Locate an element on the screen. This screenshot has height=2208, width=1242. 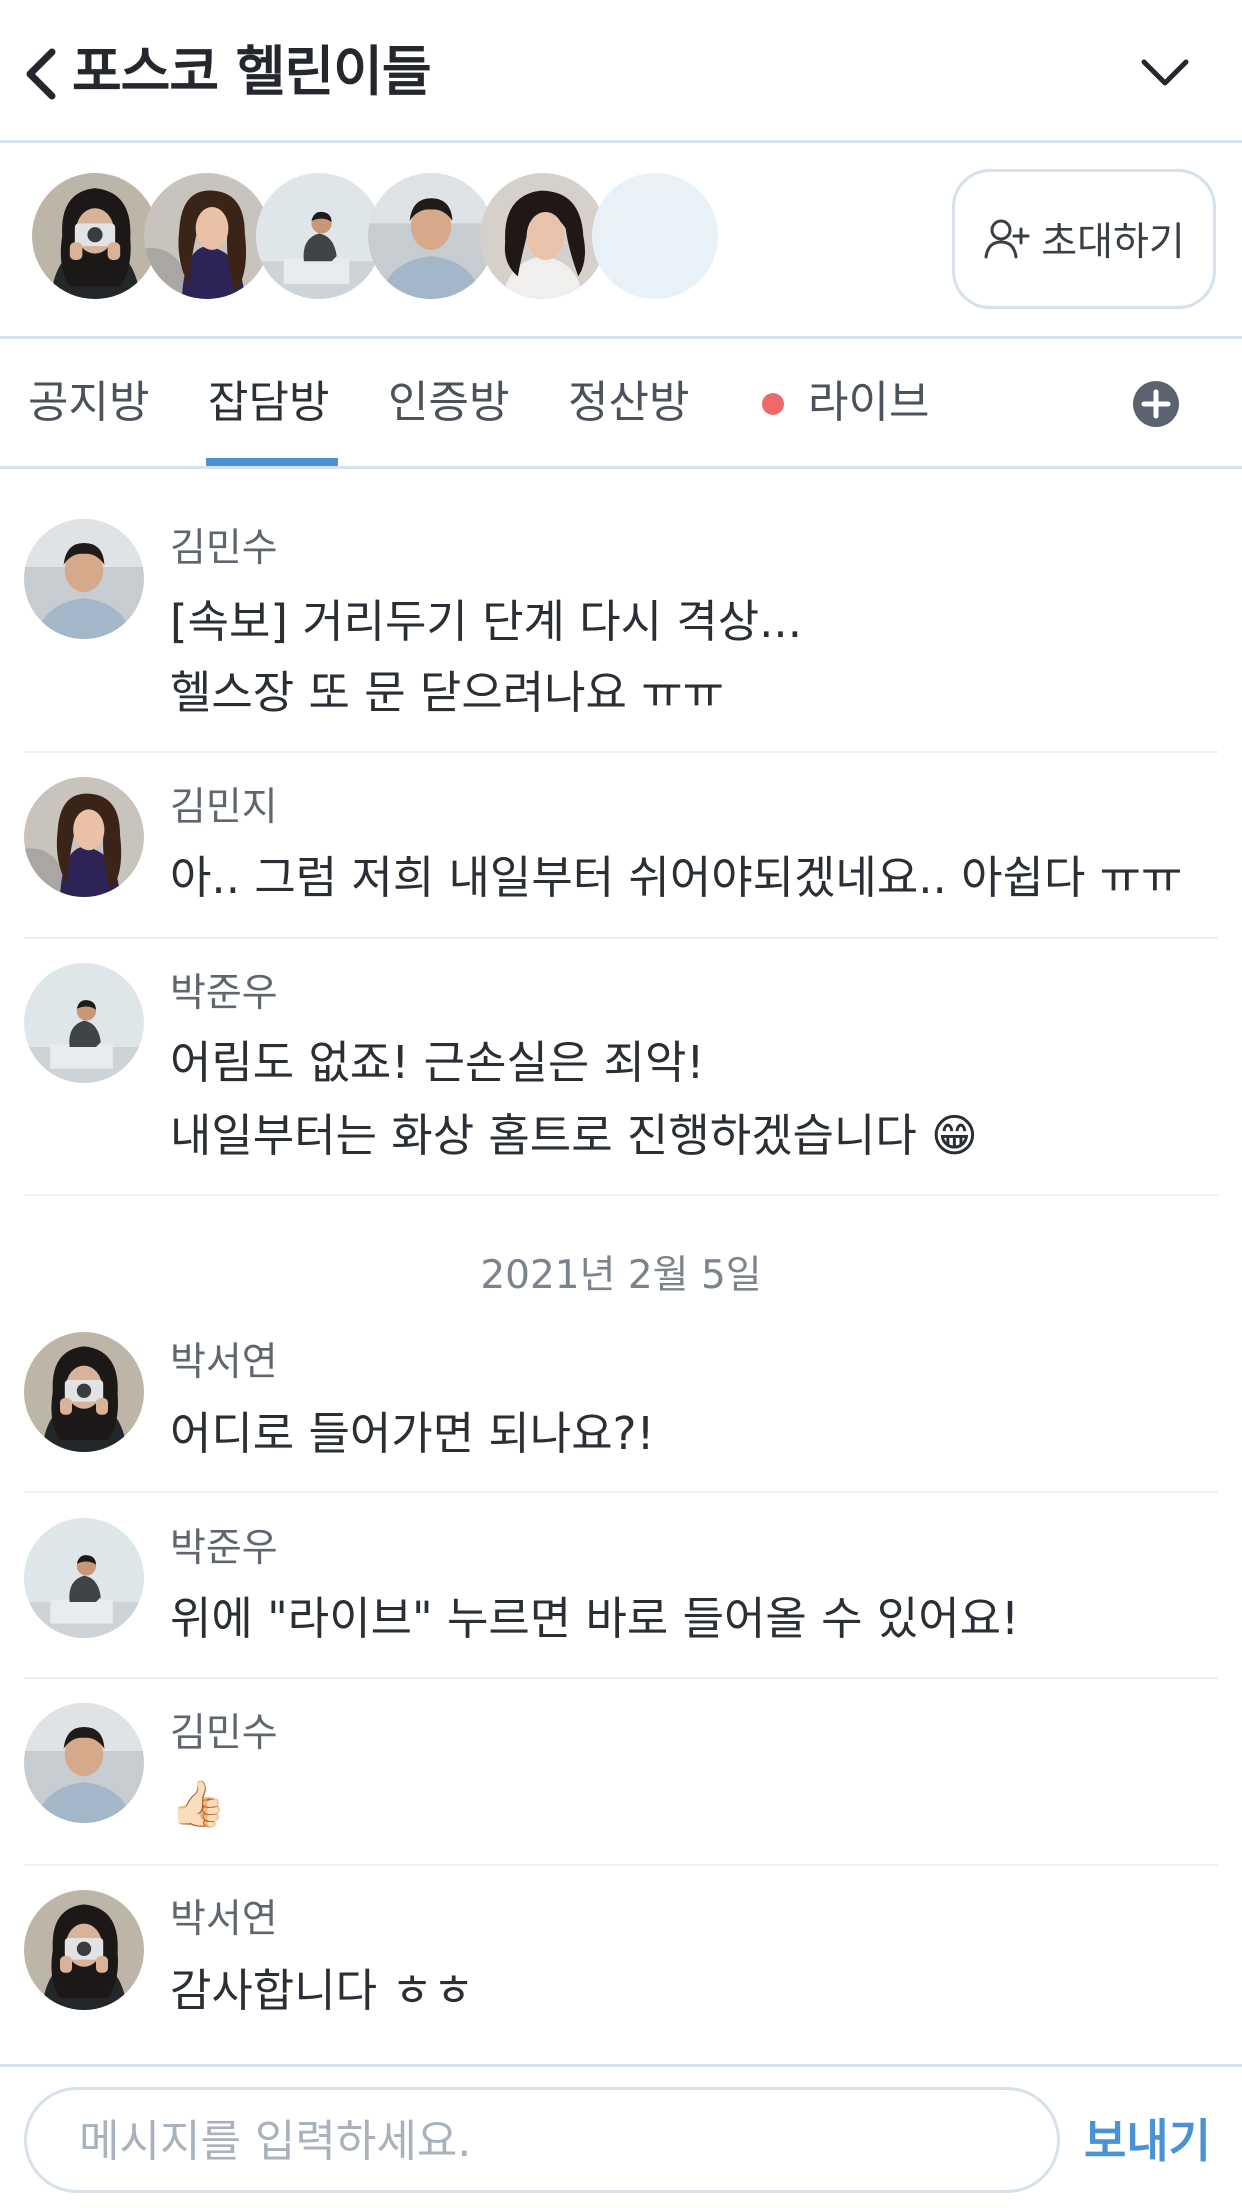
message-text: 👍🏻 is located at coordinates (198, 1803).